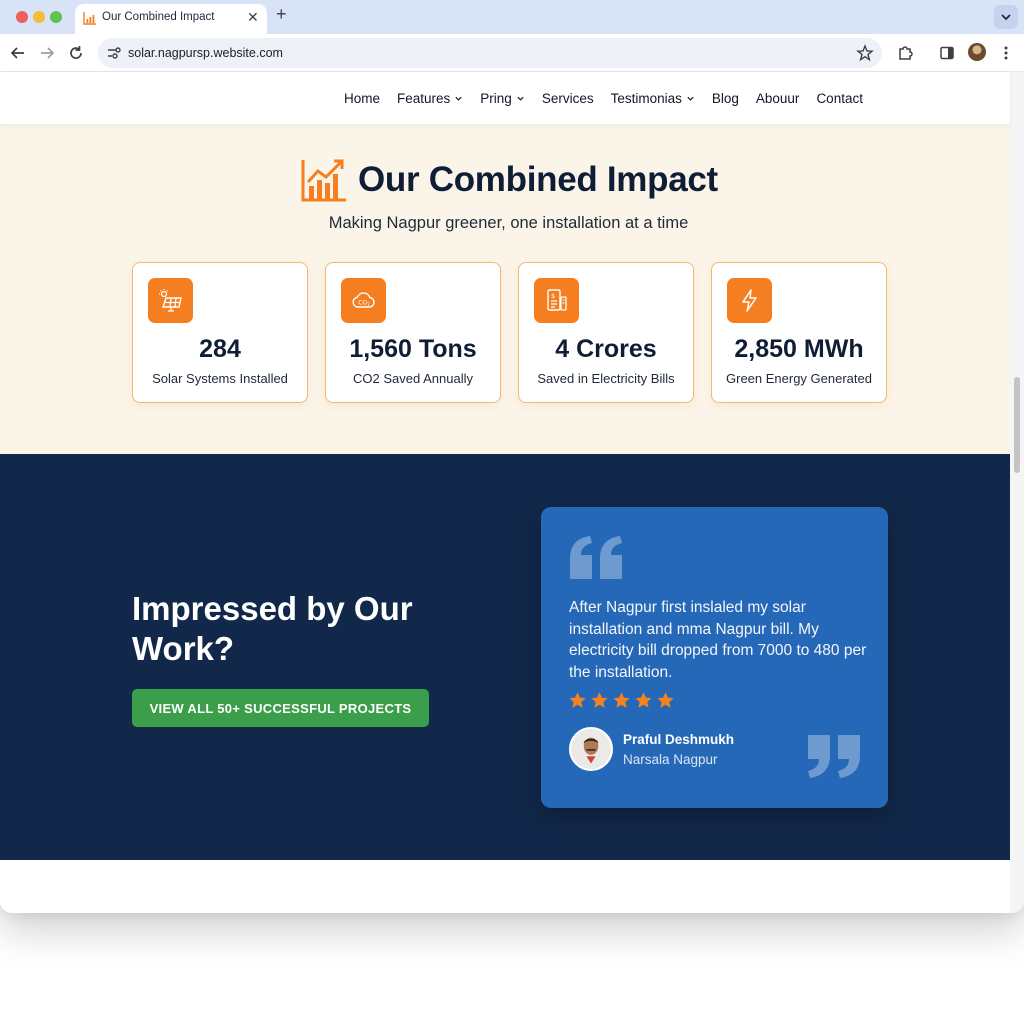  I want to click on stat-card-energy: 2,850 MWh Green Energy Generated, so click(799, 332).